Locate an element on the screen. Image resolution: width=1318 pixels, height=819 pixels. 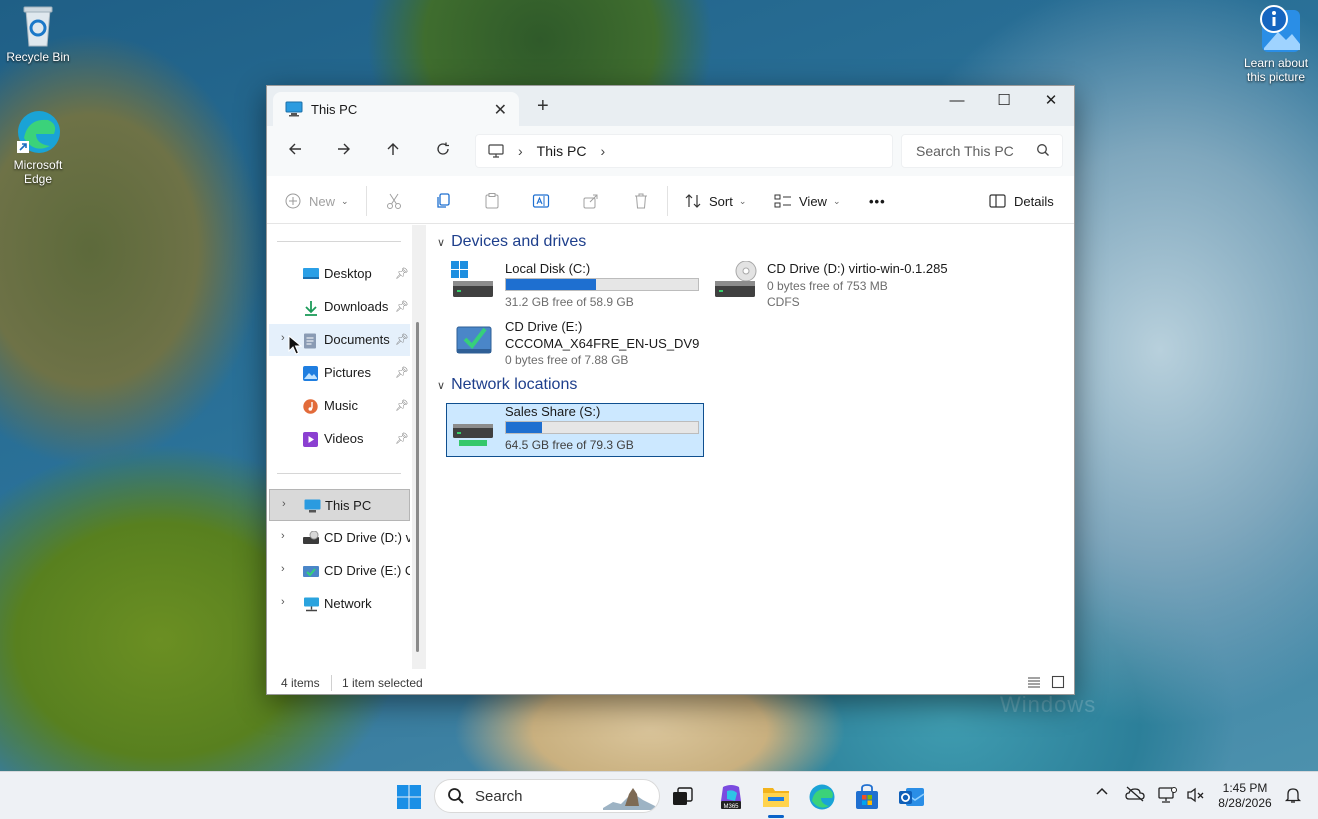
pin-icon: 📌︎ is located at coordinates (402, 406).